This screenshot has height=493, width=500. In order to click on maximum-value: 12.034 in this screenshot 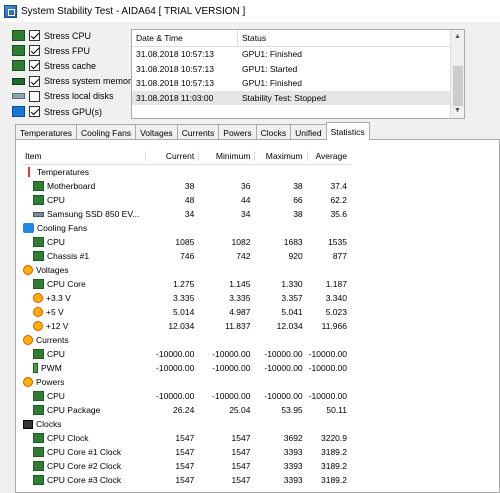, I will do `click(289, 326)`.